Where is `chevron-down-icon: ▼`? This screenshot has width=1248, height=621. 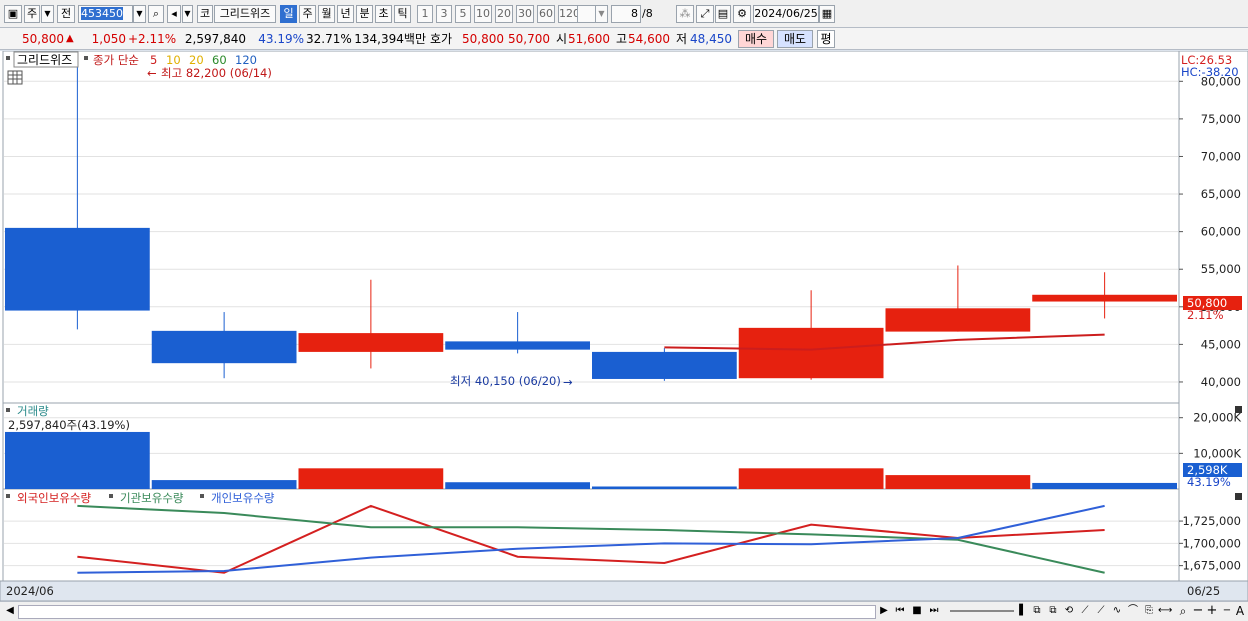 chevron-down-icon: ▼ is located at coordinates (47, 14).